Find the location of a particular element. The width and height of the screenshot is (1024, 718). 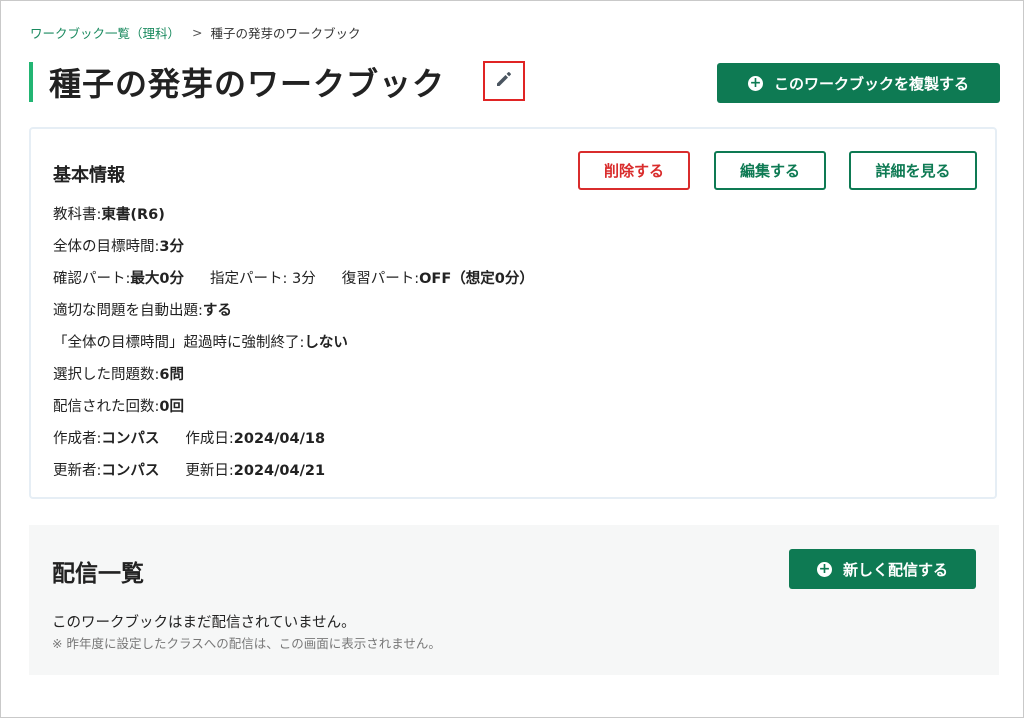

duplicate-workbook-button: + このワークブックを複製する is located at coordinates (858, 83).